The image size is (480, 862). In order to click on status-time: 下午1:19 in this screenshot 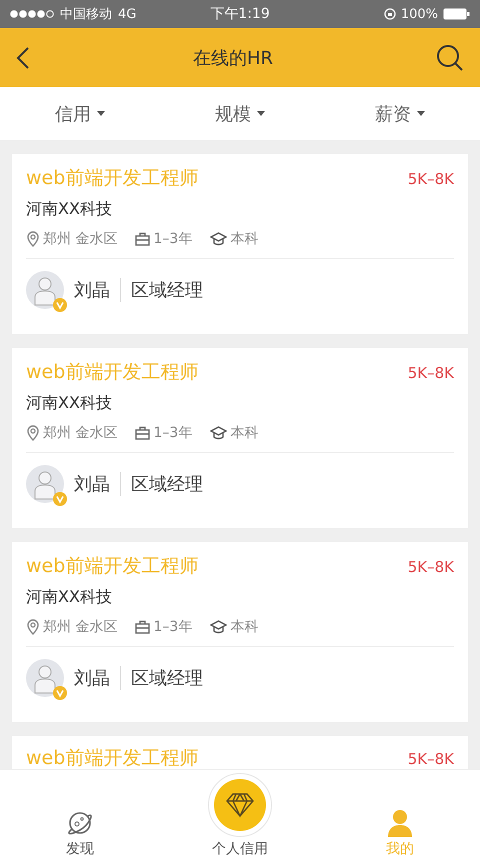, I will do `click(240, 14)`.